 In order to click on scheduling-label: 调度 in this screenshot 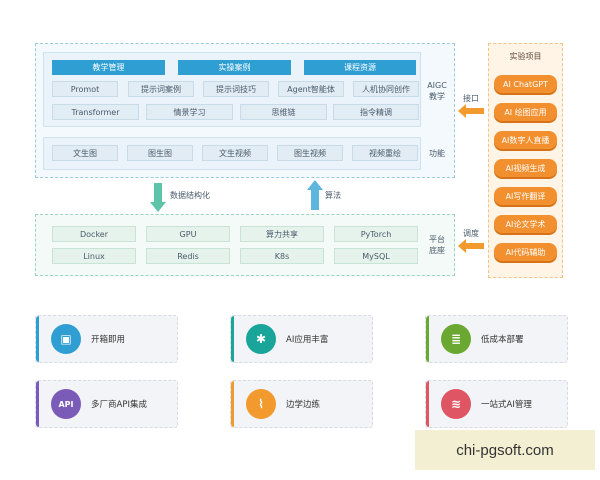, I will do `click(471, 233)`.